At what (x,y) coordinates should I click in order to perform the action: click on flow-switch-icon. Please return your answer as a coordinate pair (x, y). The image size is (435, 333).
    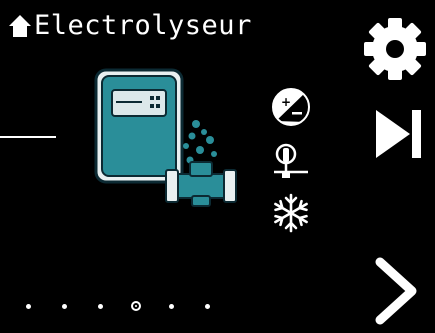
    Looking at the image, I should click on (291, 159).